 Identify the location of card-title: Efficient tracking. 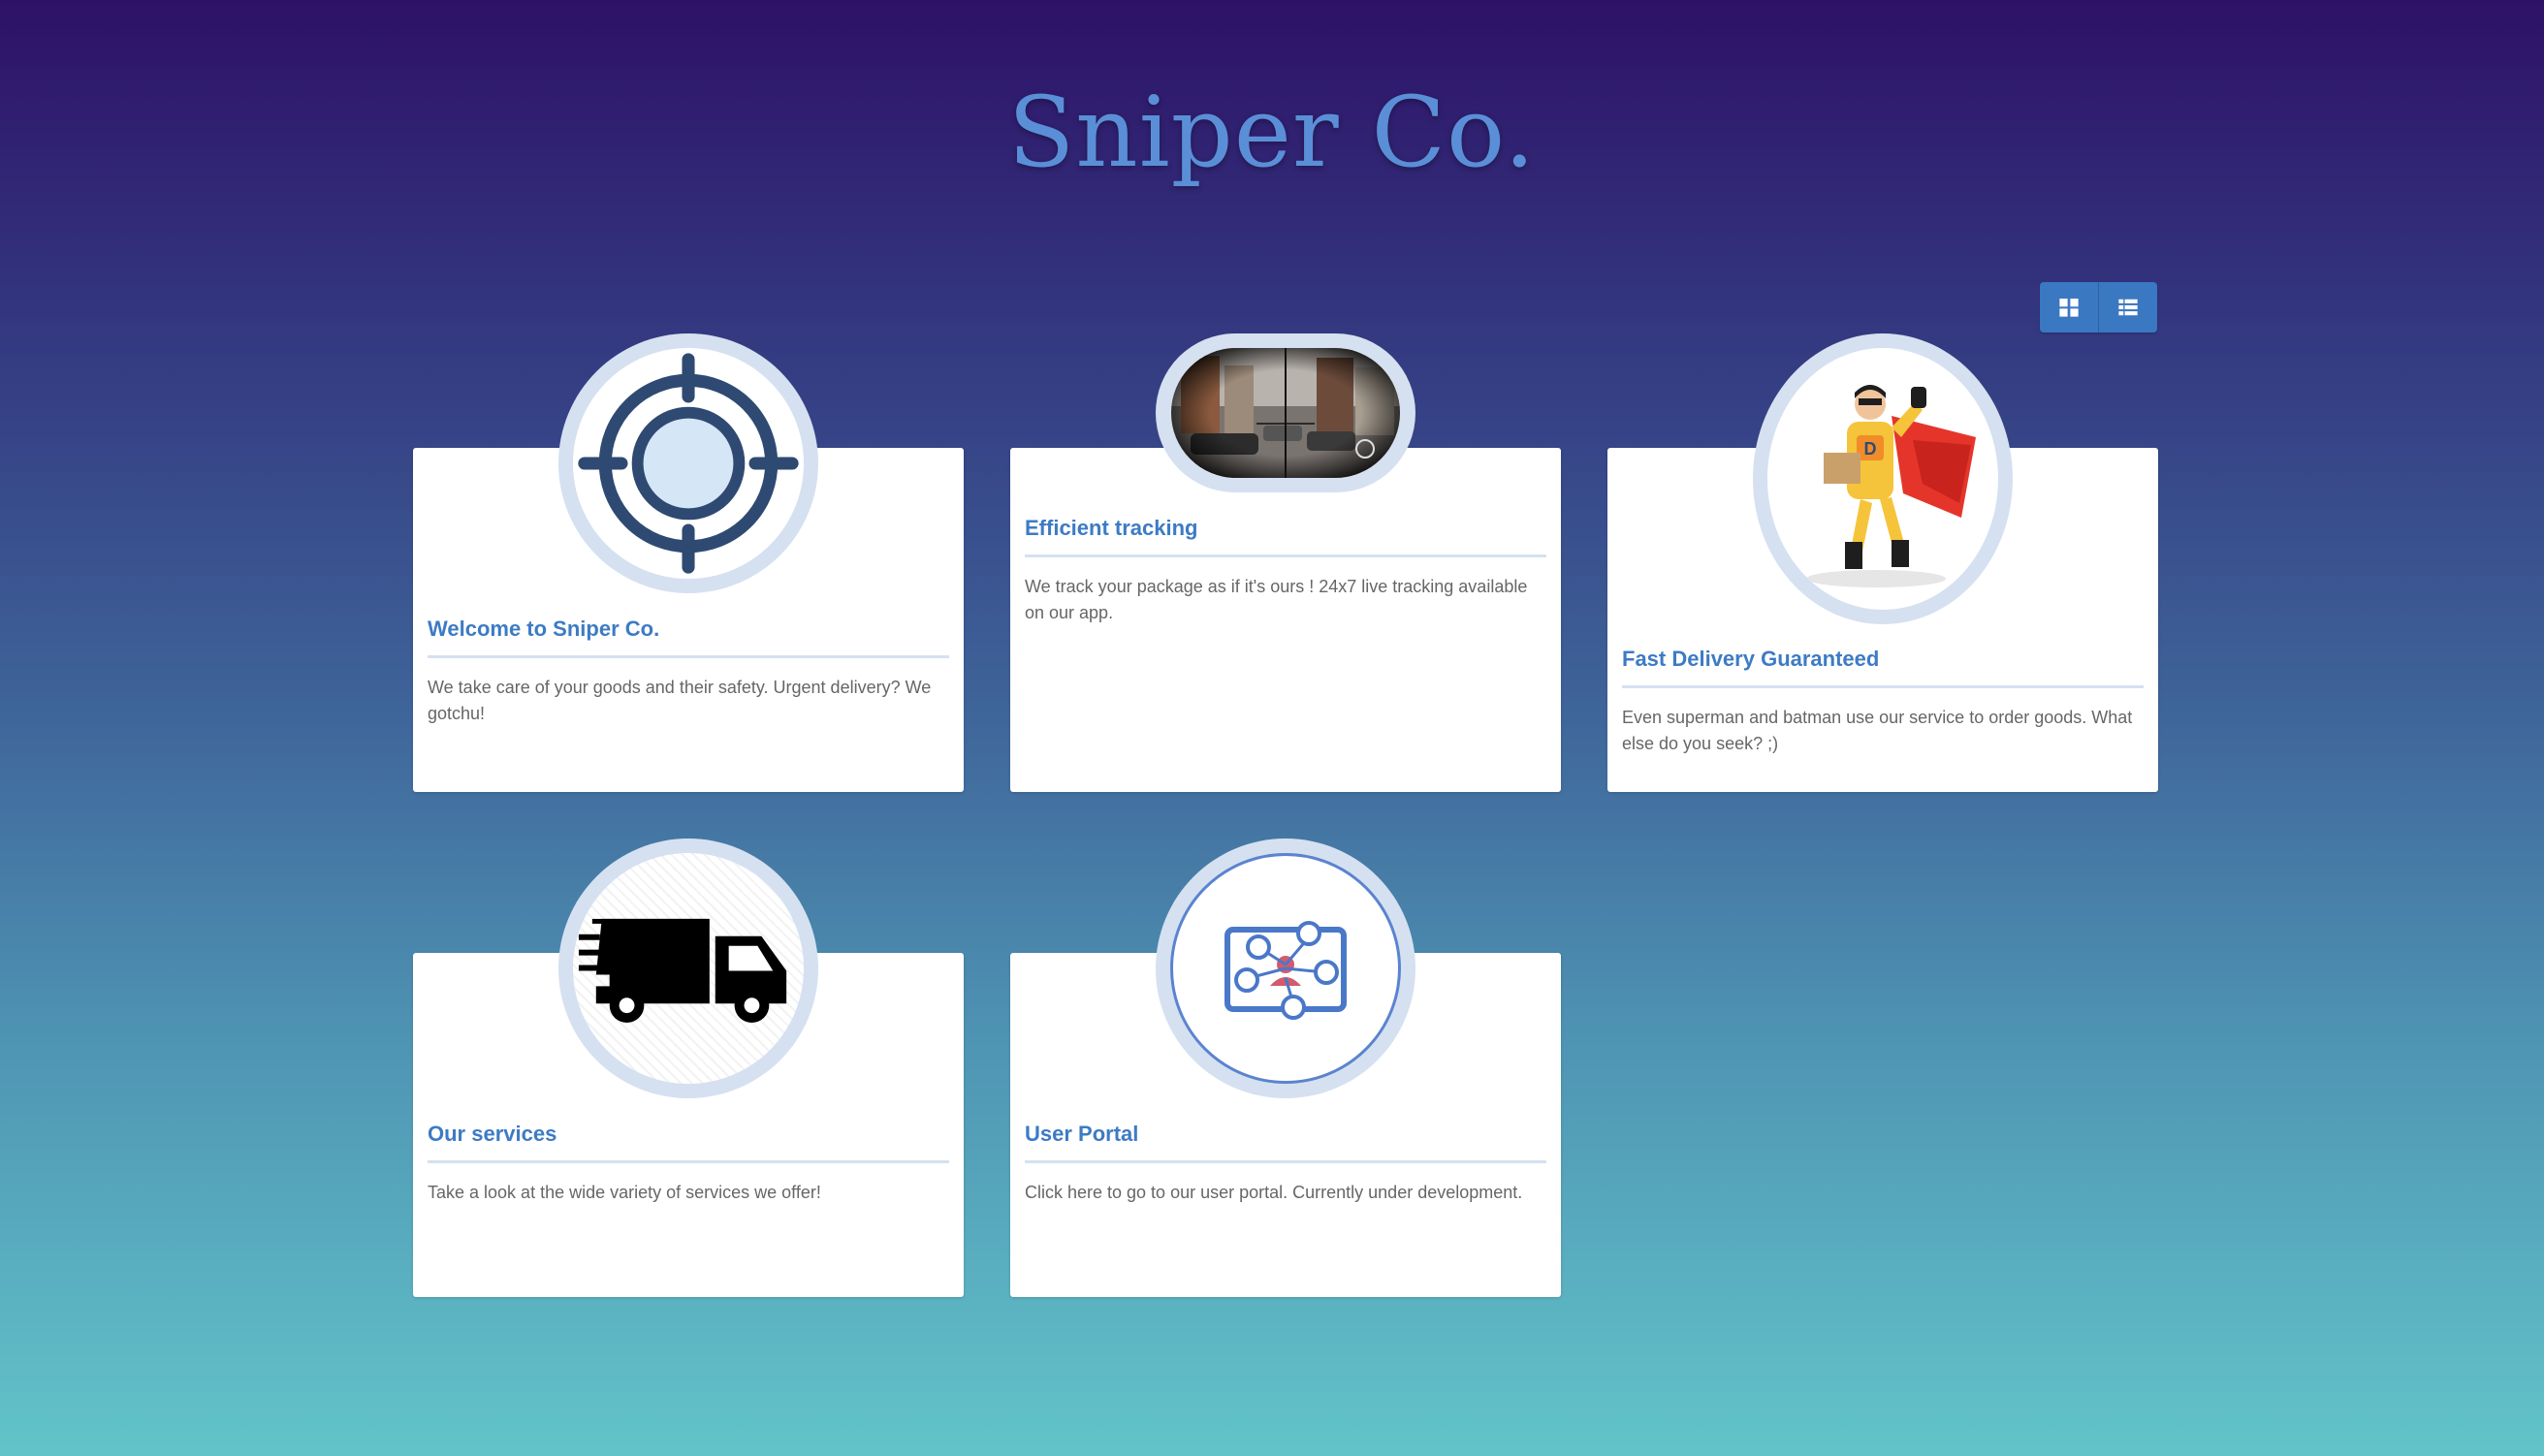
(1285, 536).